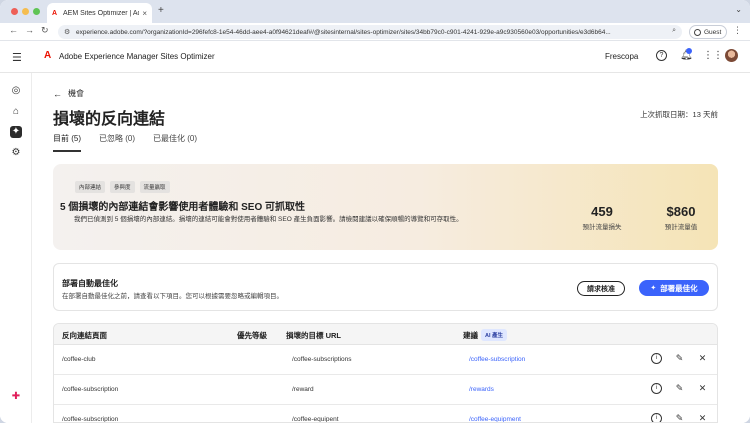 The width and height of the screenshot is (750, 423). What do you see at coordinates (674, 31) in the screenshot?
I see `zoom-icon: ⌕` at bounding box center [674, 31].